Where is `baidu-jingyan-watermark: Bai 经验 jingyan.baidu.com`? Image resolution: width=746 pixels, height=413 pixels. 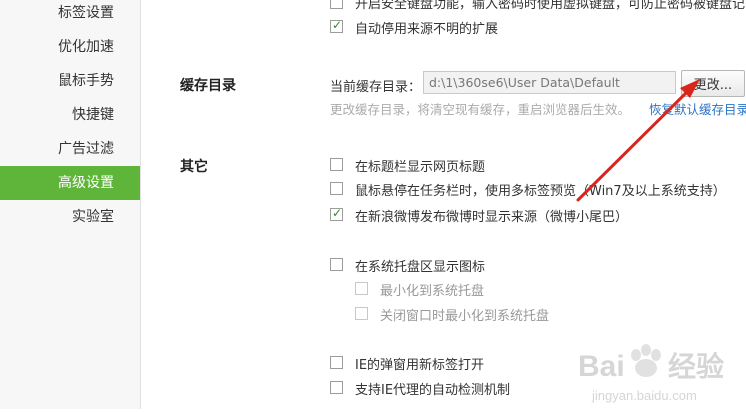
baidu-jingyan-watermark: Bai 经验 jingyan.baidu.com is located at coordinates (662, 373).